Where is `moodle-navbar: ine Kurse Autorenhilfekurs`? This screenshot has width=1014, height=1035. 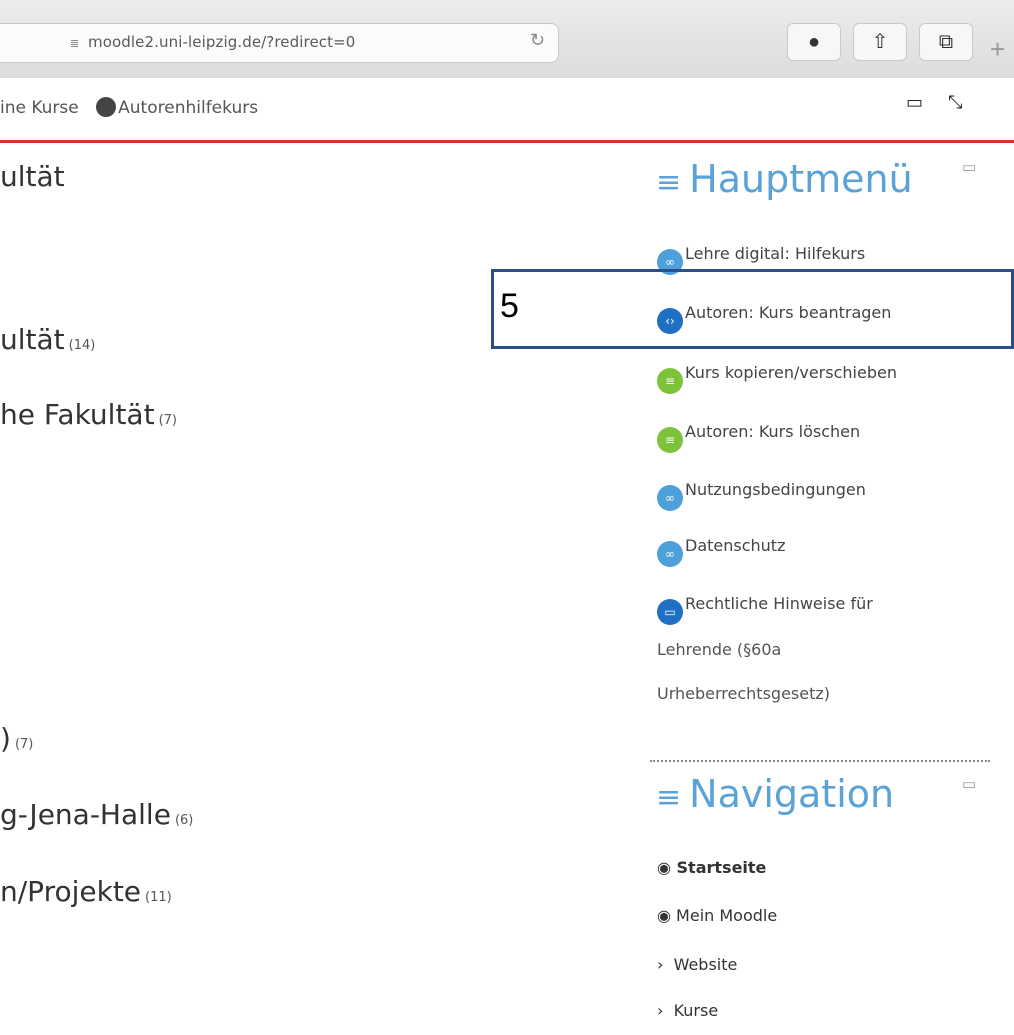 moodle-navbar: ine Kurse Autorenhilfekurs is located at coordinates (507, 110).